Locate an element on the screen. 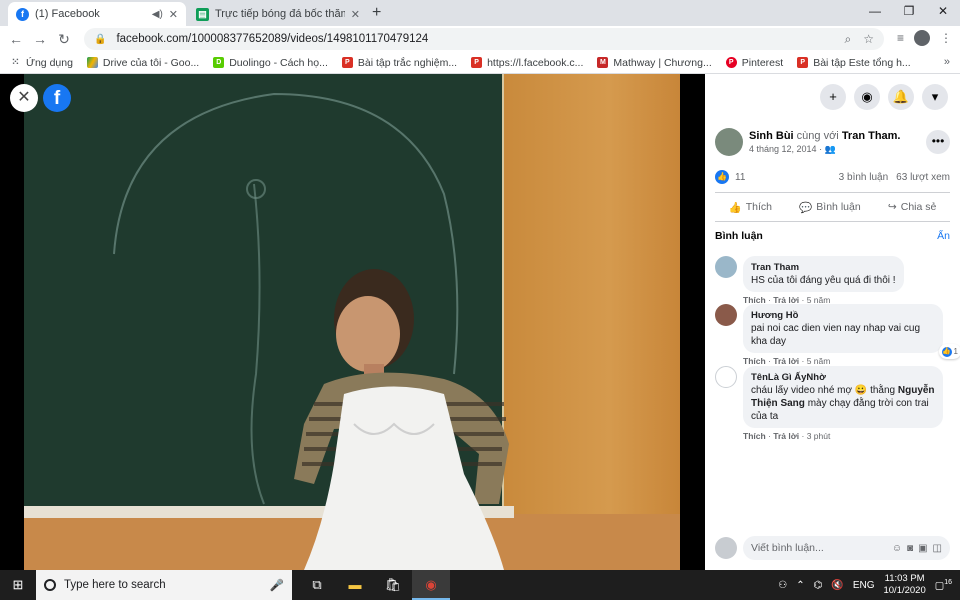  lock-icon: 🔒 is located at coordinates (100, 39).